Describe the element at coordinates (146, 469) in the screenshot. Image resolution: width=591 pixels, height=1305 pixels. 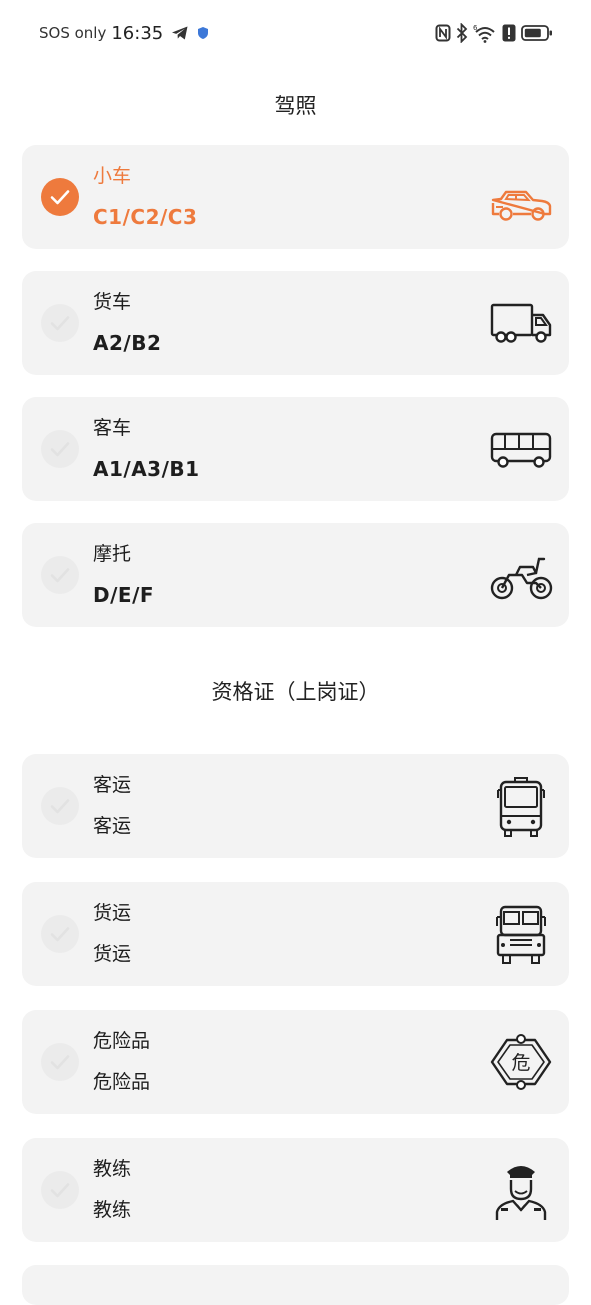
I see `license-code: A1/A3/B1` at that location.